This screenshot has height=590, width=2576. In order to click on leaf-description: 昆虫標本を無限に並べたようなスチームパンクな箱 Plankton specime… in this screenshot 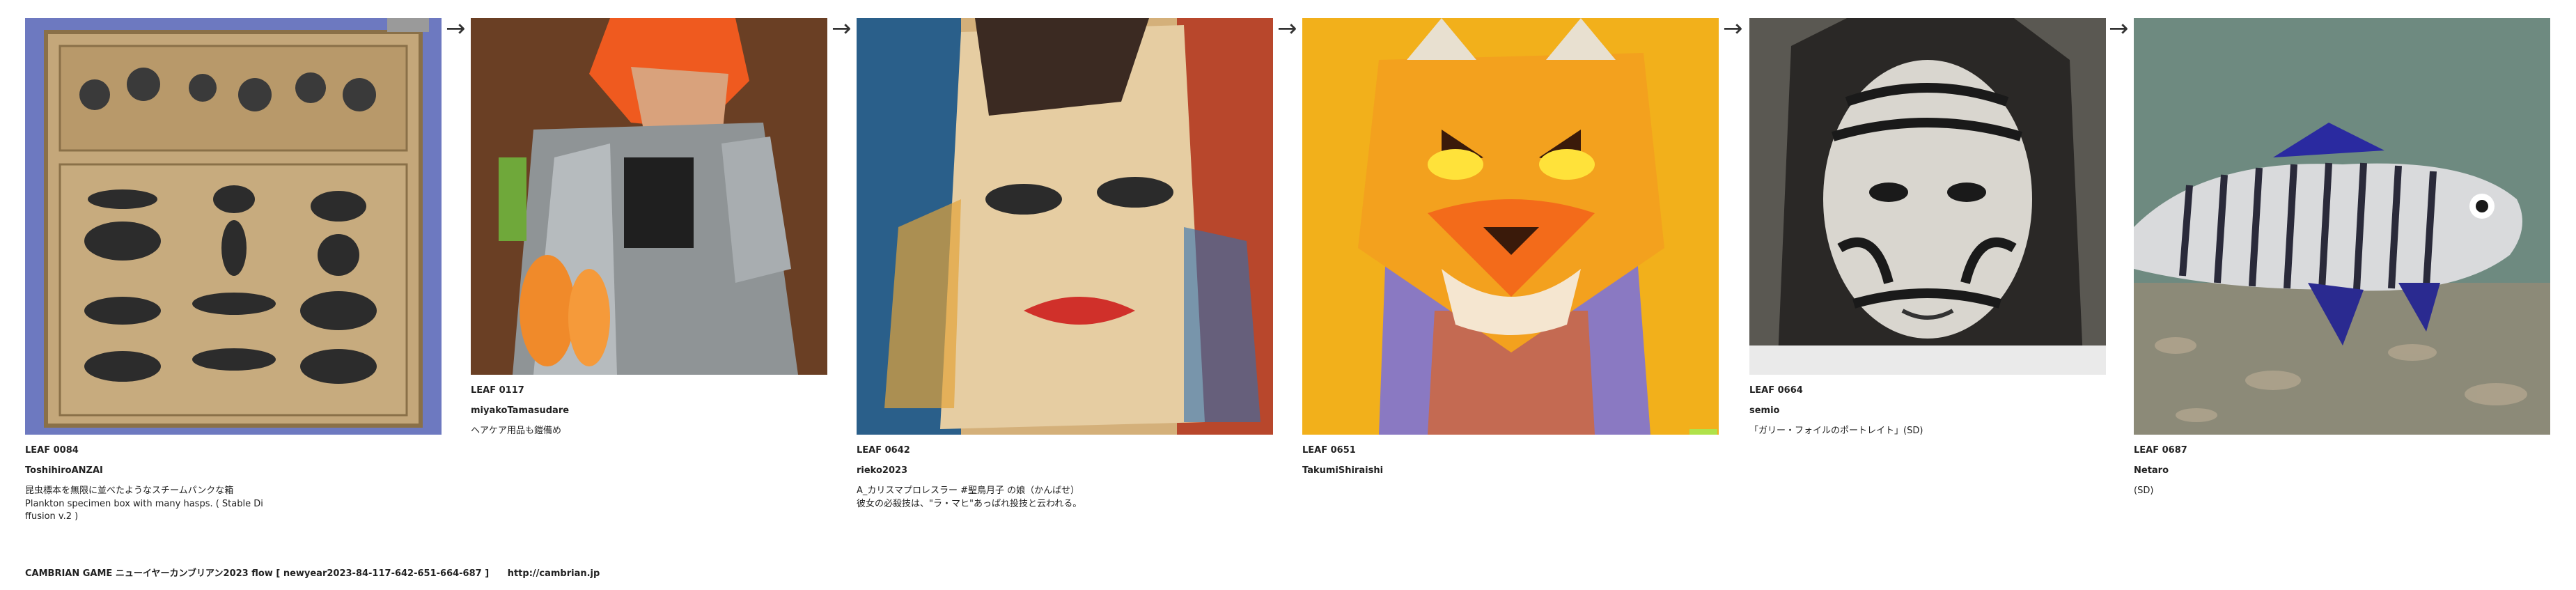, I will do `click(144, 503)`.